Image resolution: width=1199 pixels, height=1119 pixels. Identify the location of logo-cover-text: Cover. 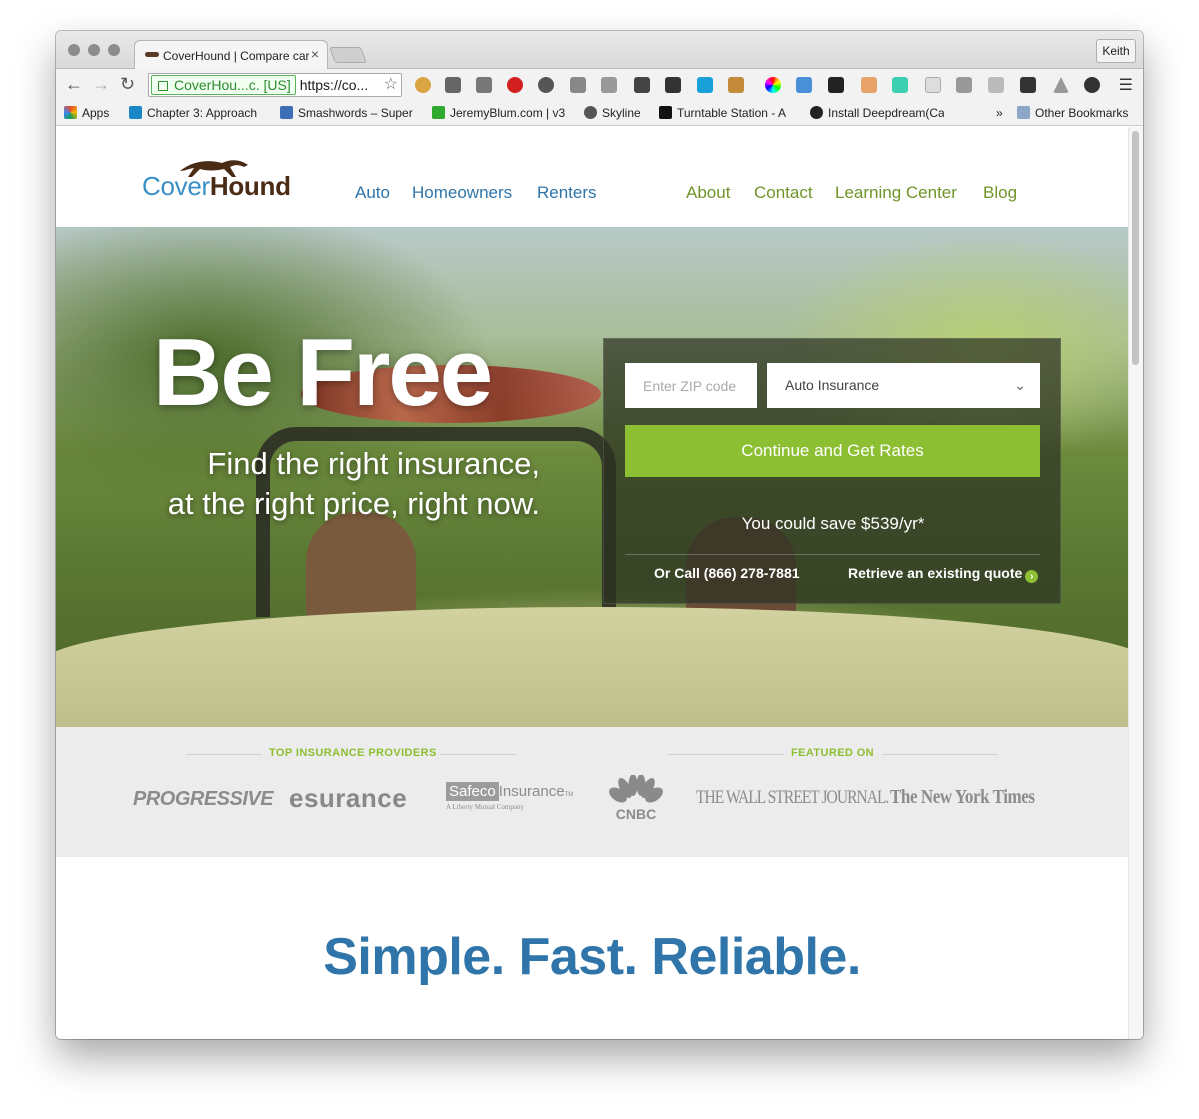
(176, 186).